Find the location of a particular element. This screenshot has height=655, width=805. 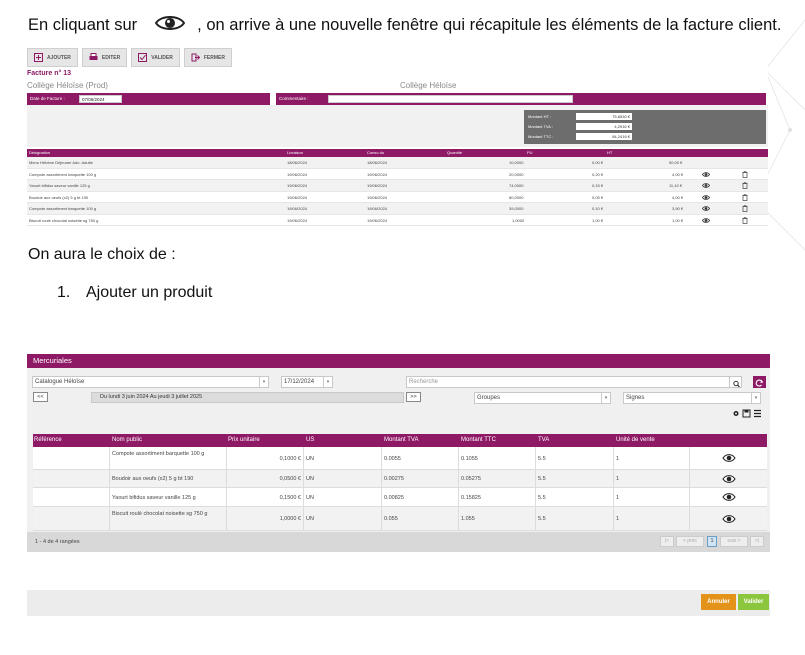

list-number: 1. is located at coordinates (64, 292).